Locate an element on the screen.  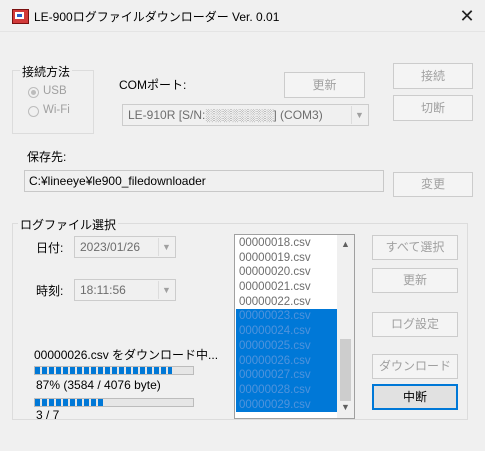
wifi-radio-label: Wi-Fi is located at coordinates (56, 110).